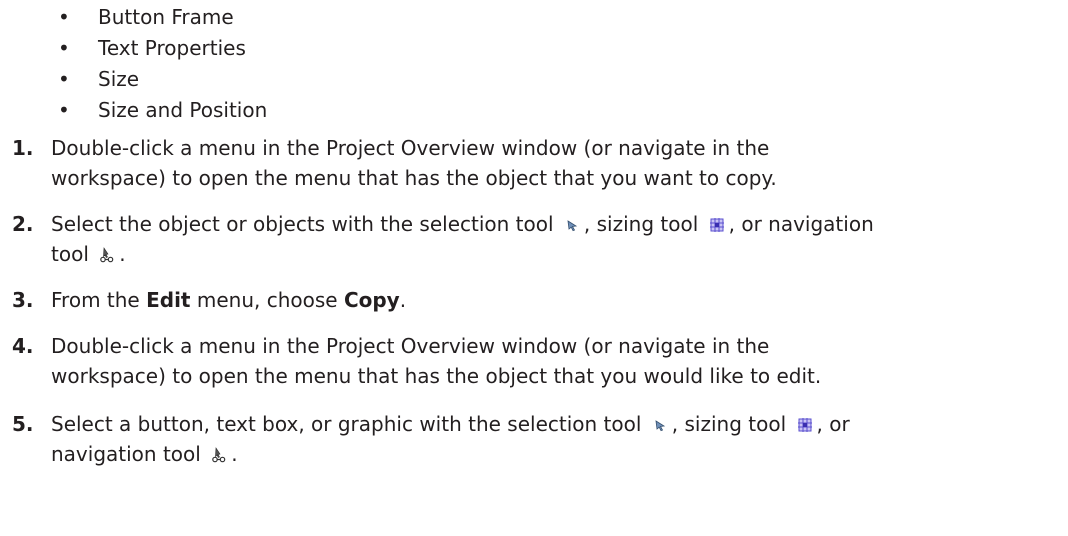  I want to click on step-text-segment: navigation tool, so click(126, 454).